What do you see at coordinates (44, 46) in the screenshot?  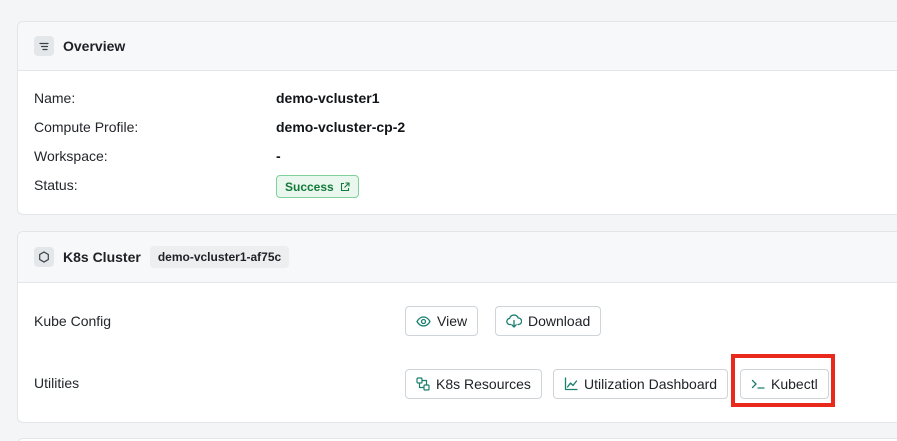 I see `list-icon` at bounding box center [44, 46].